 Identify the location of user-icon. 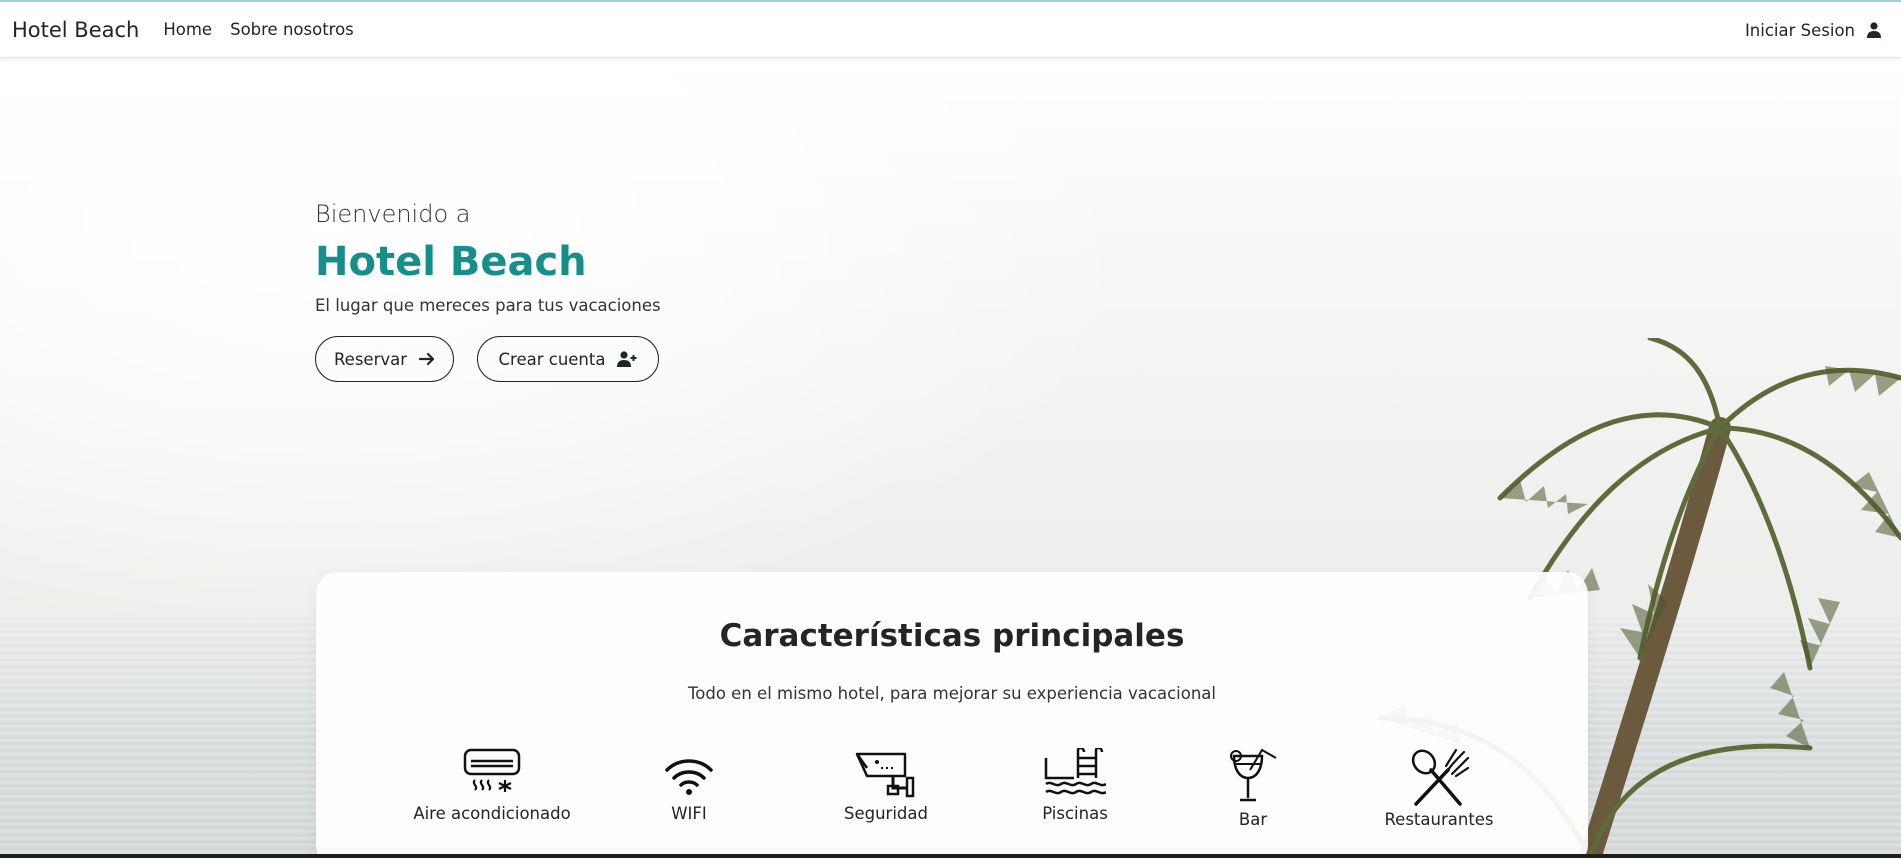
(1874, 30).